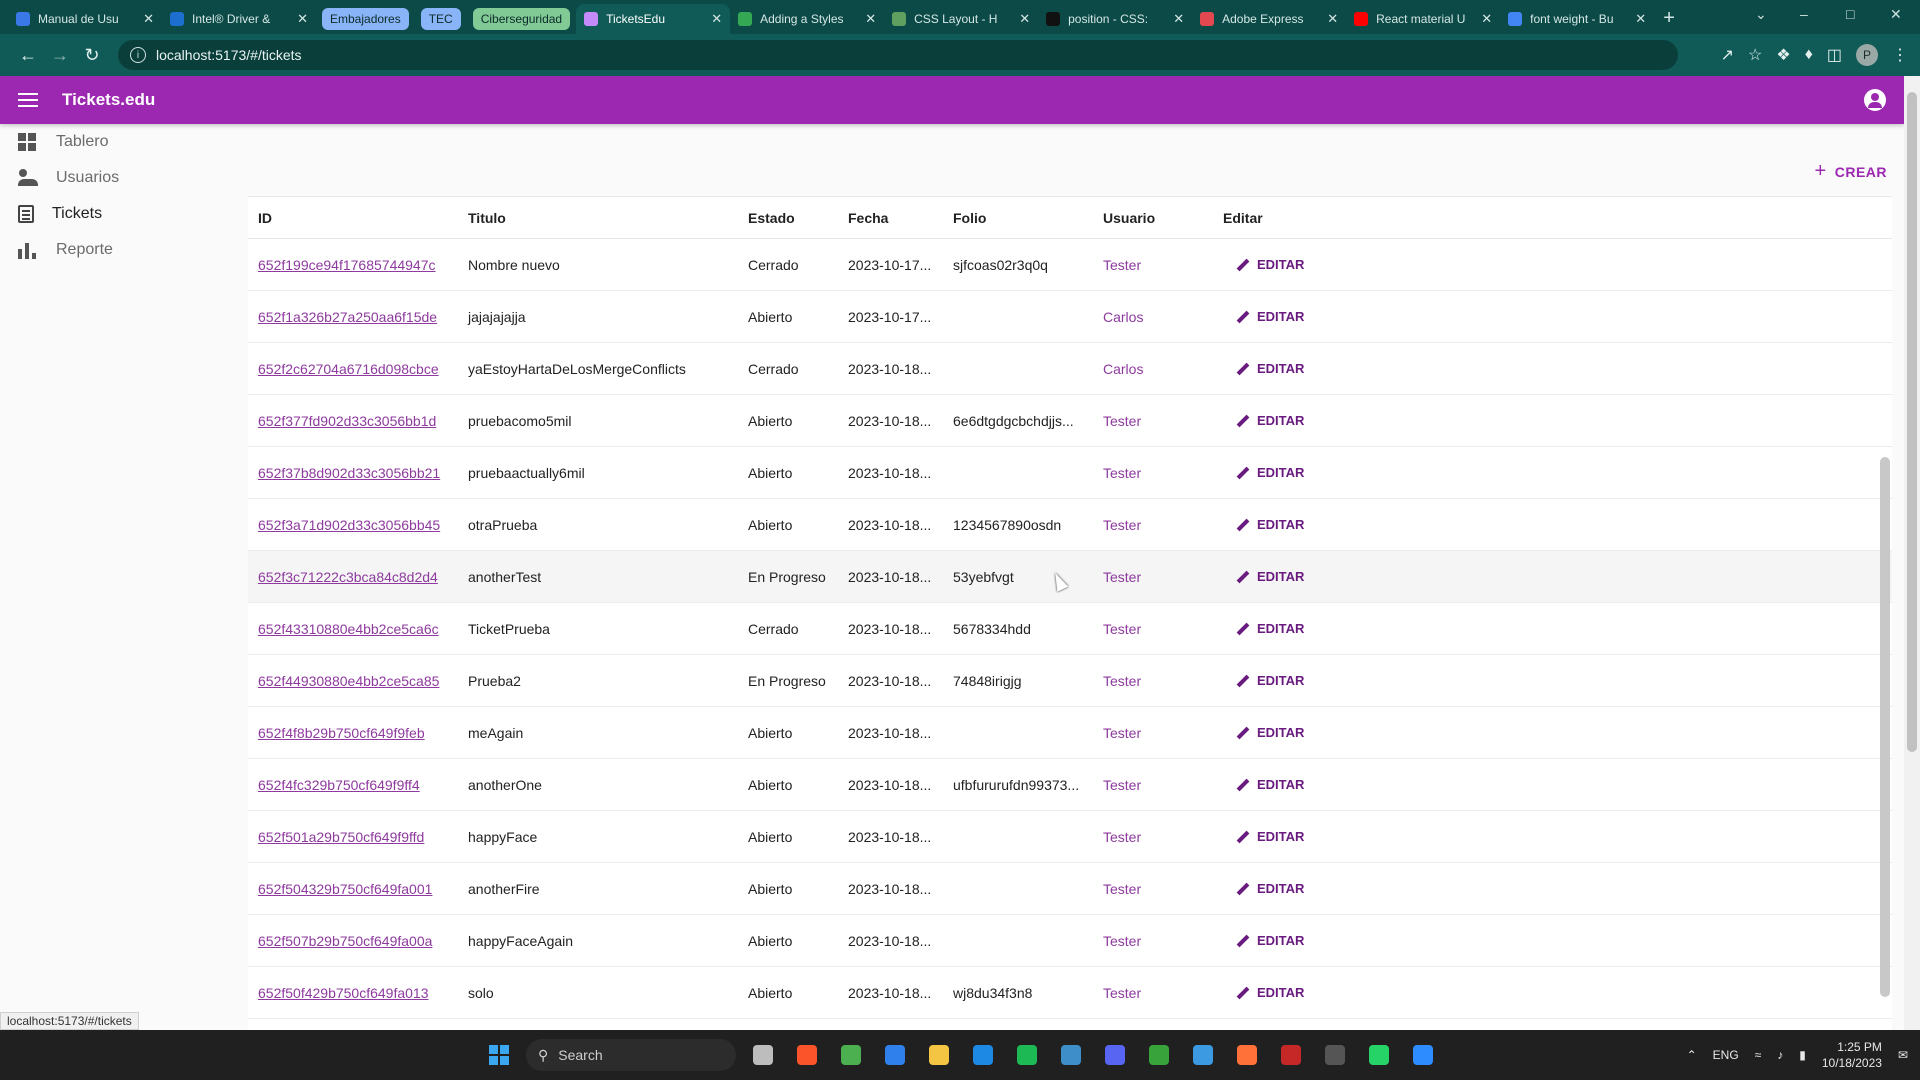 This screenshot has height=1080, width=1920. I want to click on chrome-active-taskbar-button, so click(983, 1055).